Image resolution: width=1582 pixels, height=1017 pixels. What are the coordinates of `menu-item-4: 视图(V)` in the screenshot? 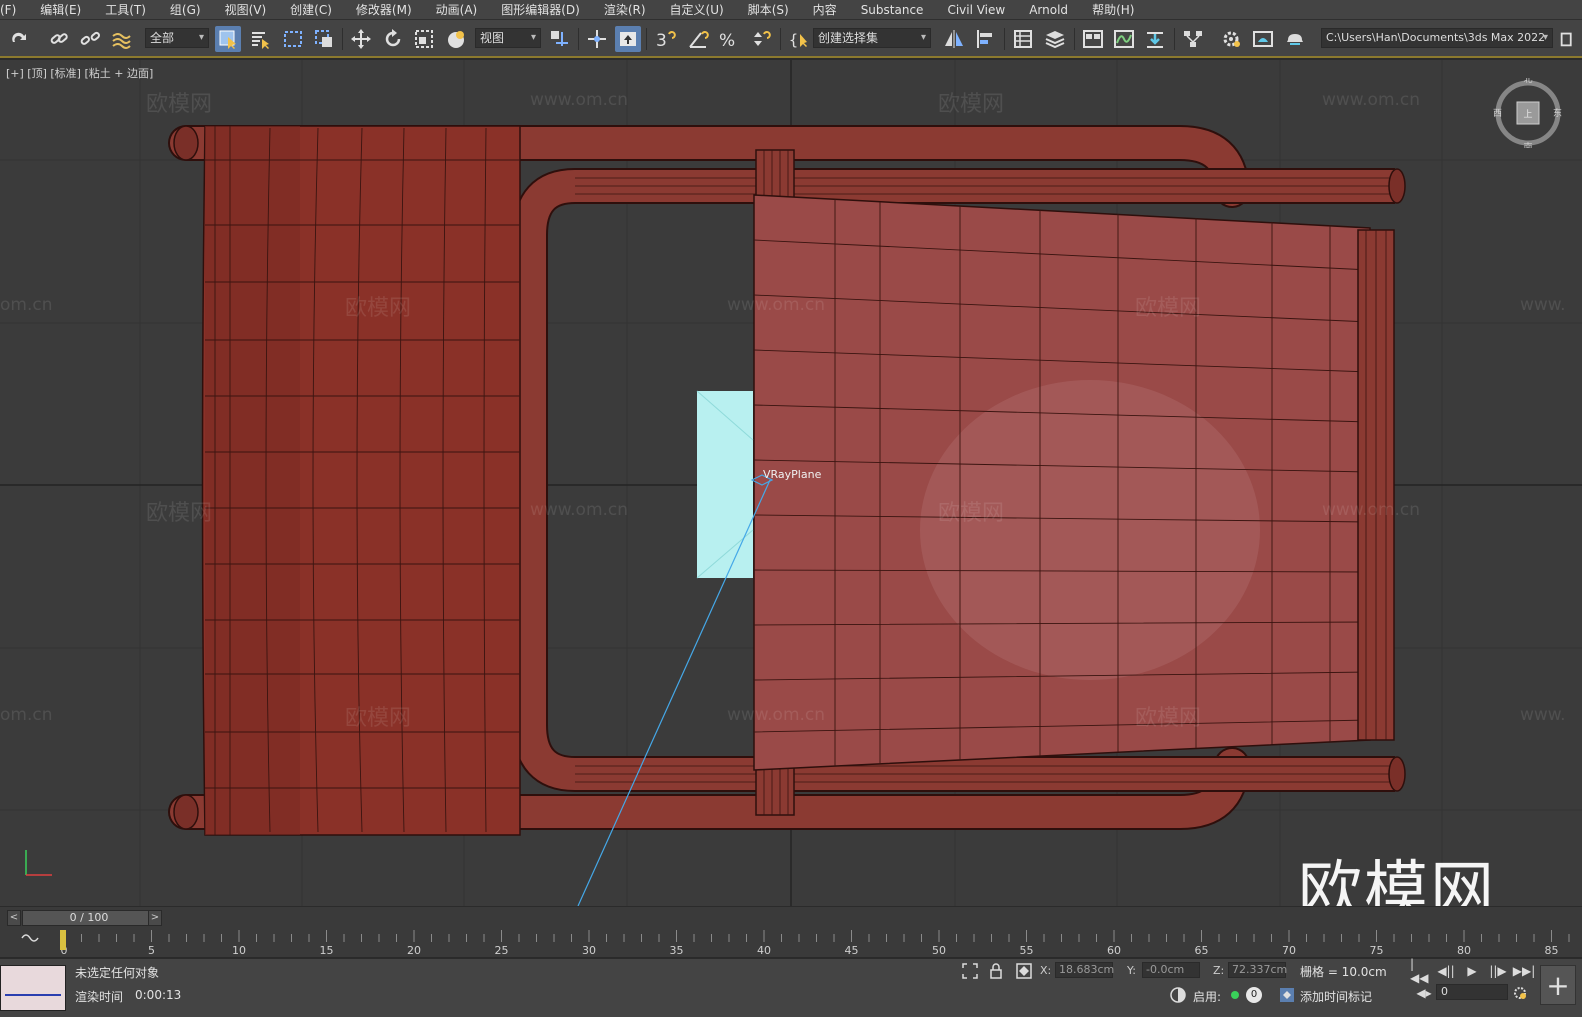 It's located at (246, 10).